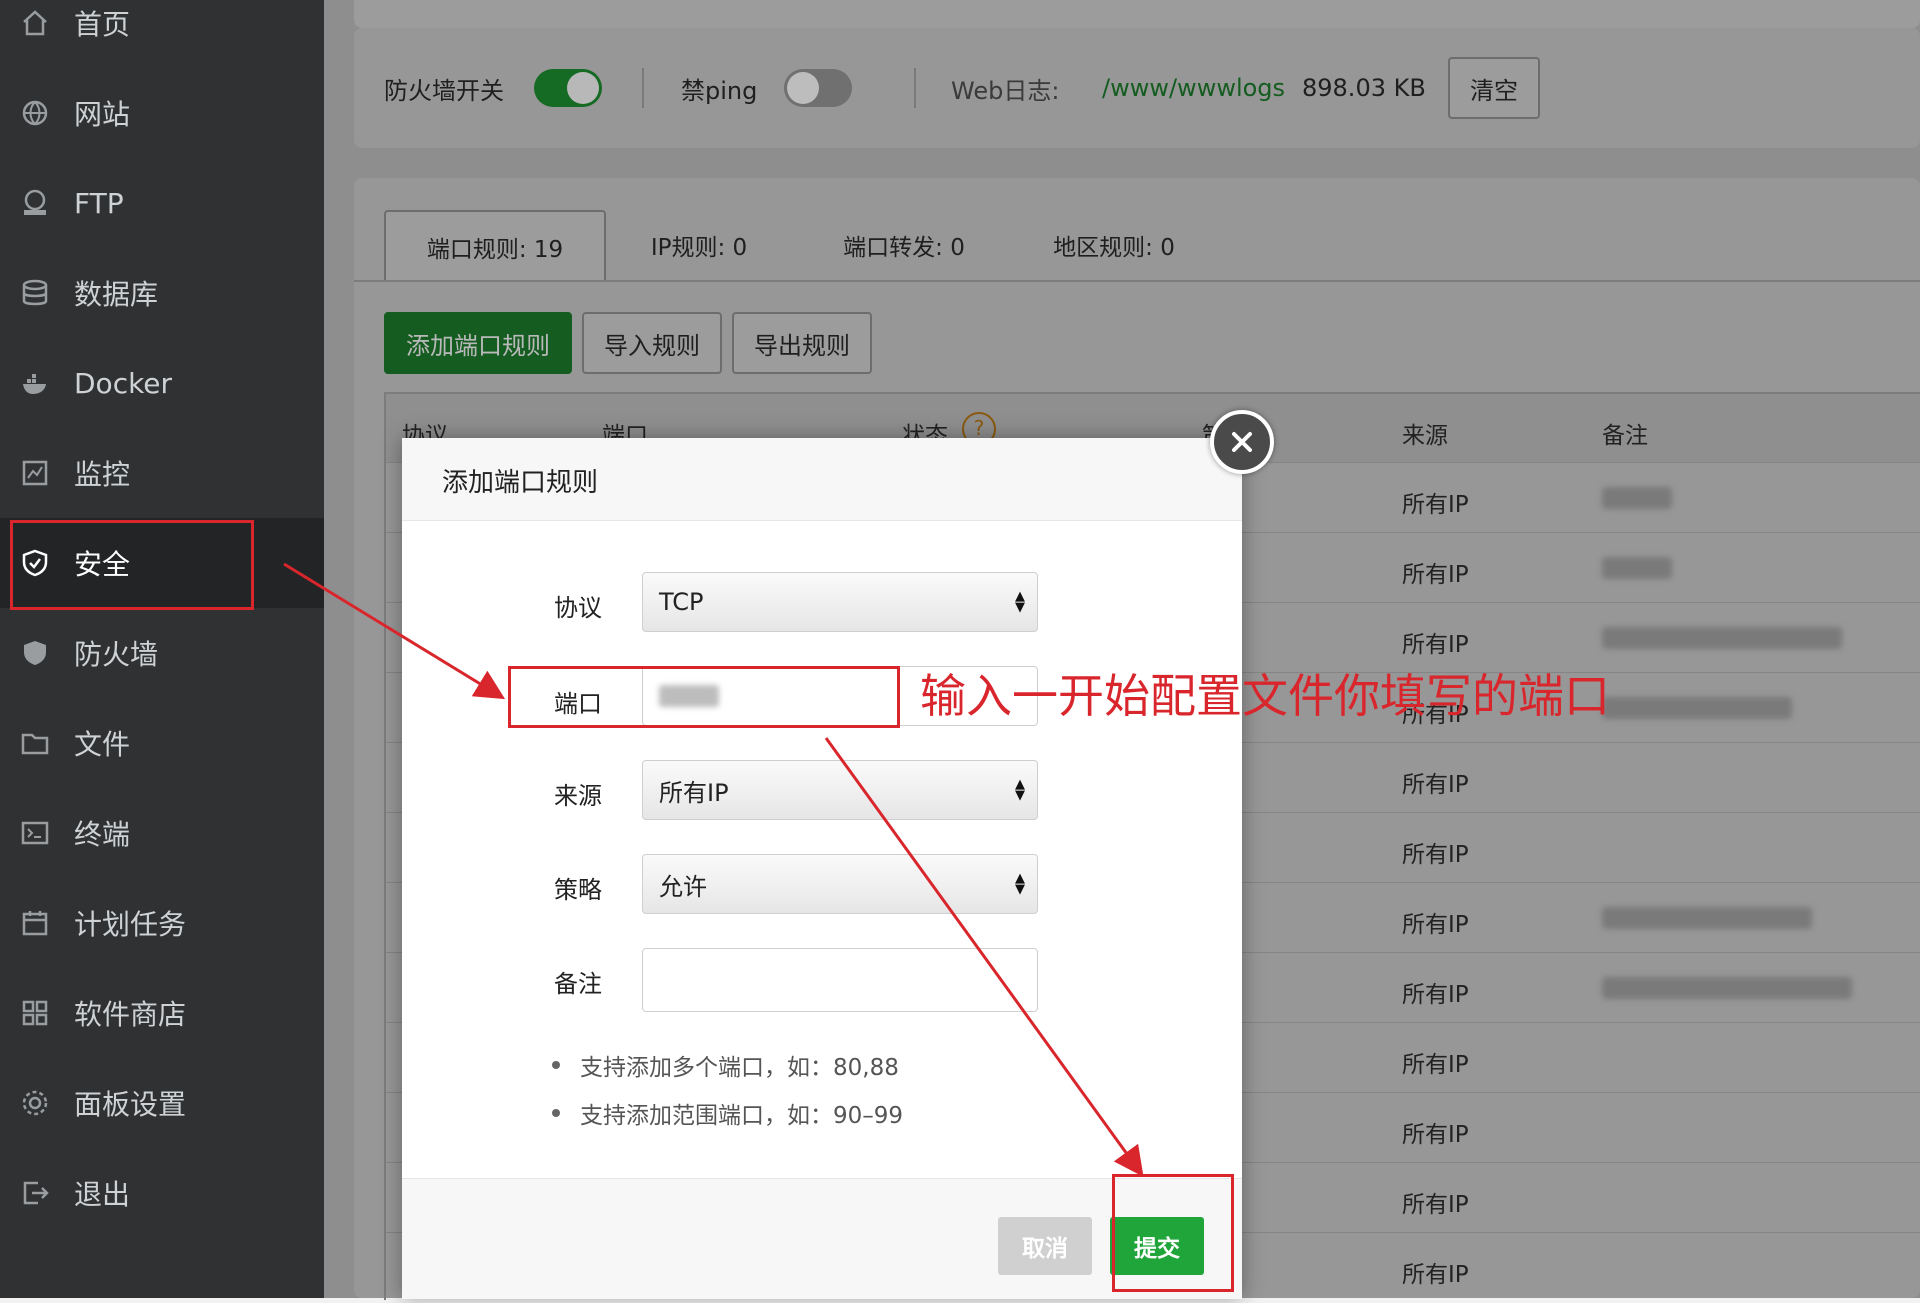  What do you see at coordinates (984, 957) in the screenshot?
I see `arrow-to-submit` at bounding box center [984, 957].